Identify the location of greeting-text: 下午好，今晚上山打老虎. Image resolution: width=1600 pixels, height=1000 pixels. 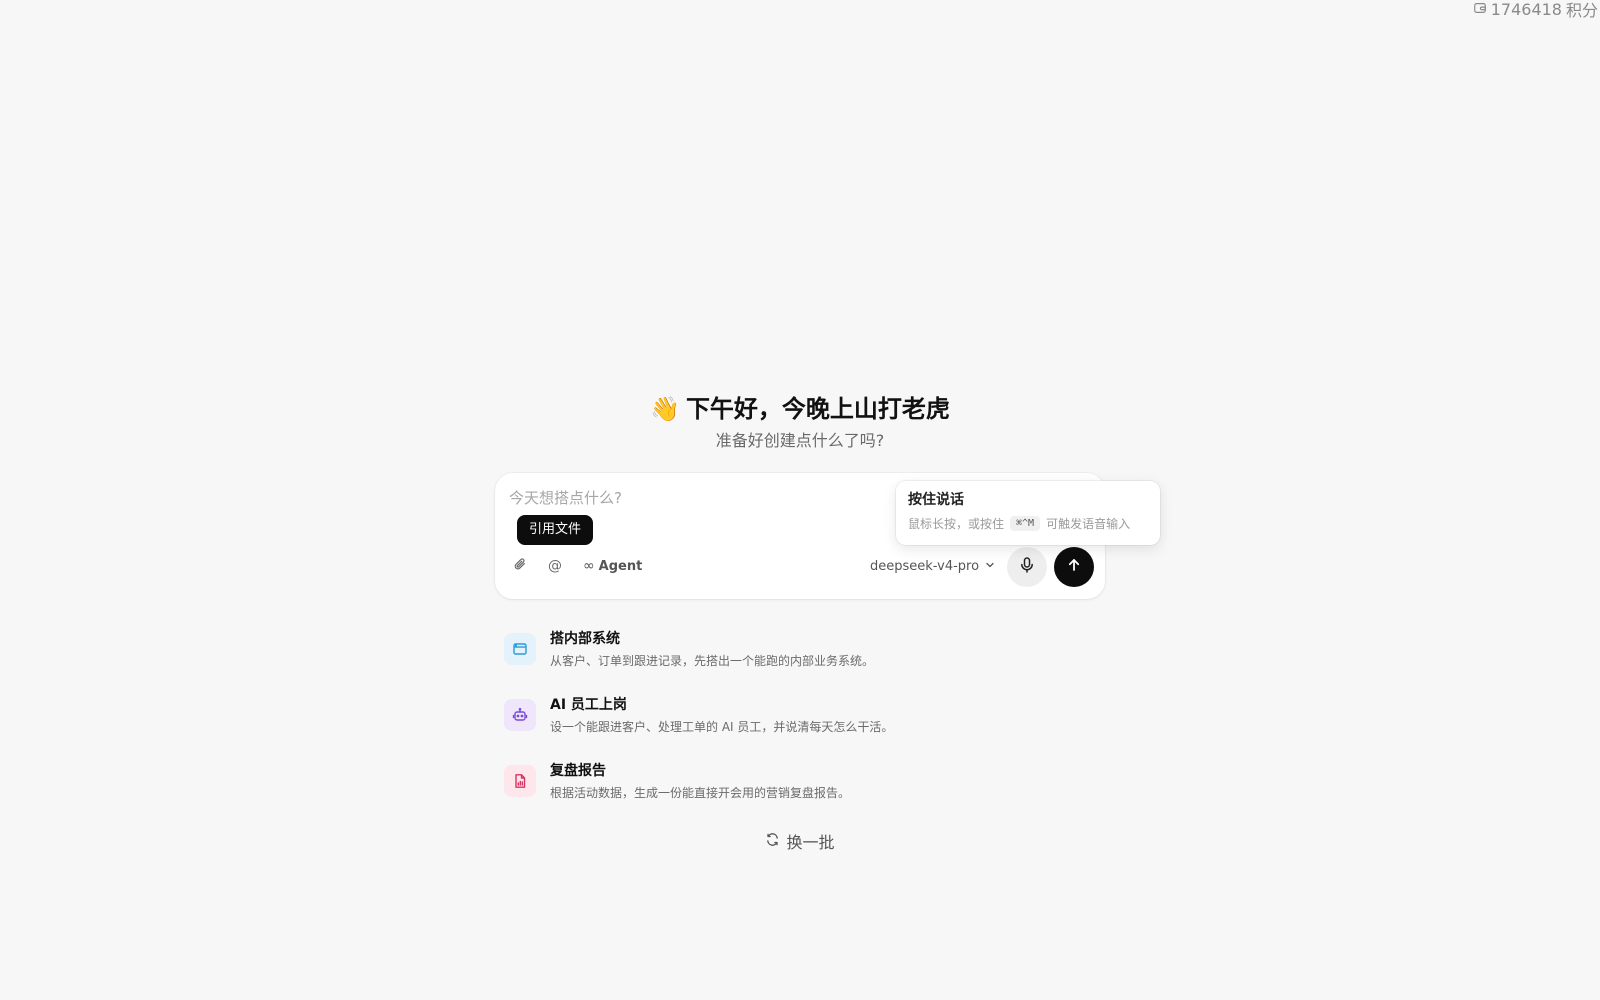
(817, 409).